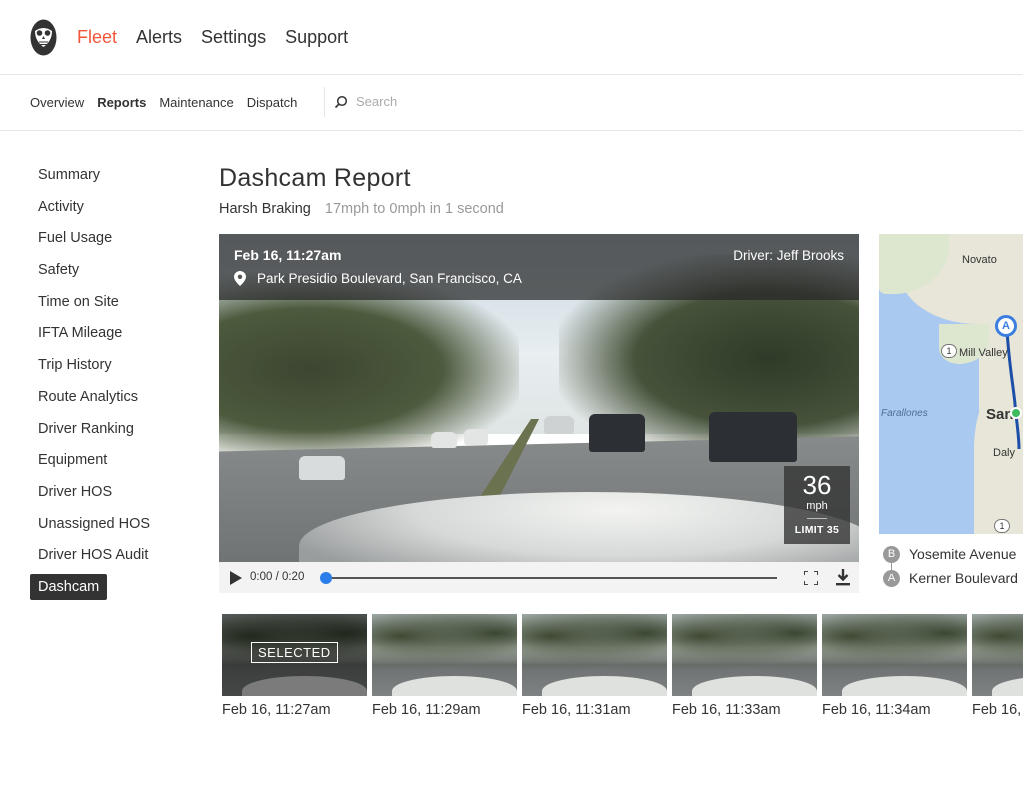 The height and width of the screenshot is (800, 1023). Describe the element at coordinates (110, 178) in the screenshot. I see `sidebar-item-summary: Summary` at that location.